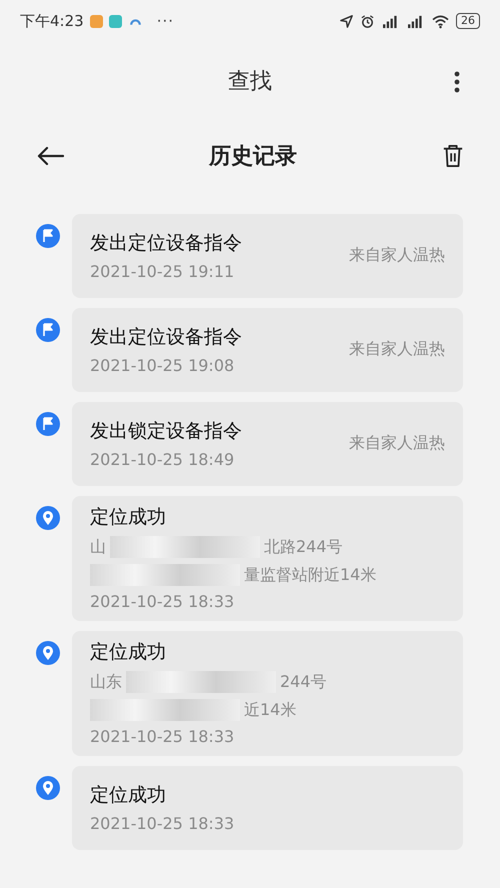  Describe the element at coordinates (346, 21) in the screenshot. I see `location-arrow-icon` at that location.